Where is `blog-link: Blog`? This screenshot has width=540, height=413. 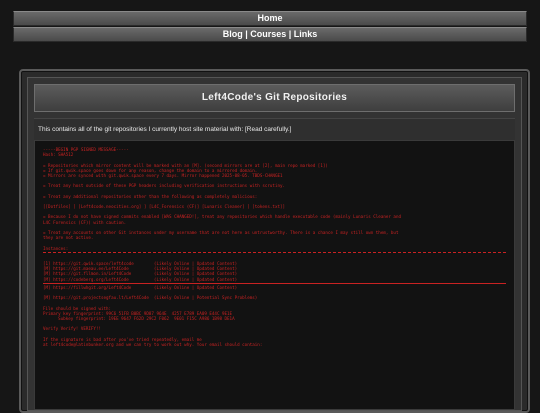 blog-link: Blog is located at coordinates (233, 34).